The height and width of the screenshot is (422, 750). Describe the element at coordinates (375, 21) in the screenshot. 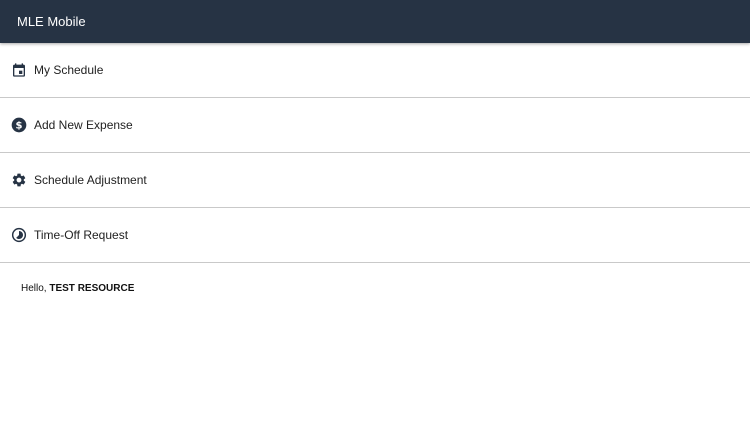

I see `app-bar: MLE Mobile` at that location.